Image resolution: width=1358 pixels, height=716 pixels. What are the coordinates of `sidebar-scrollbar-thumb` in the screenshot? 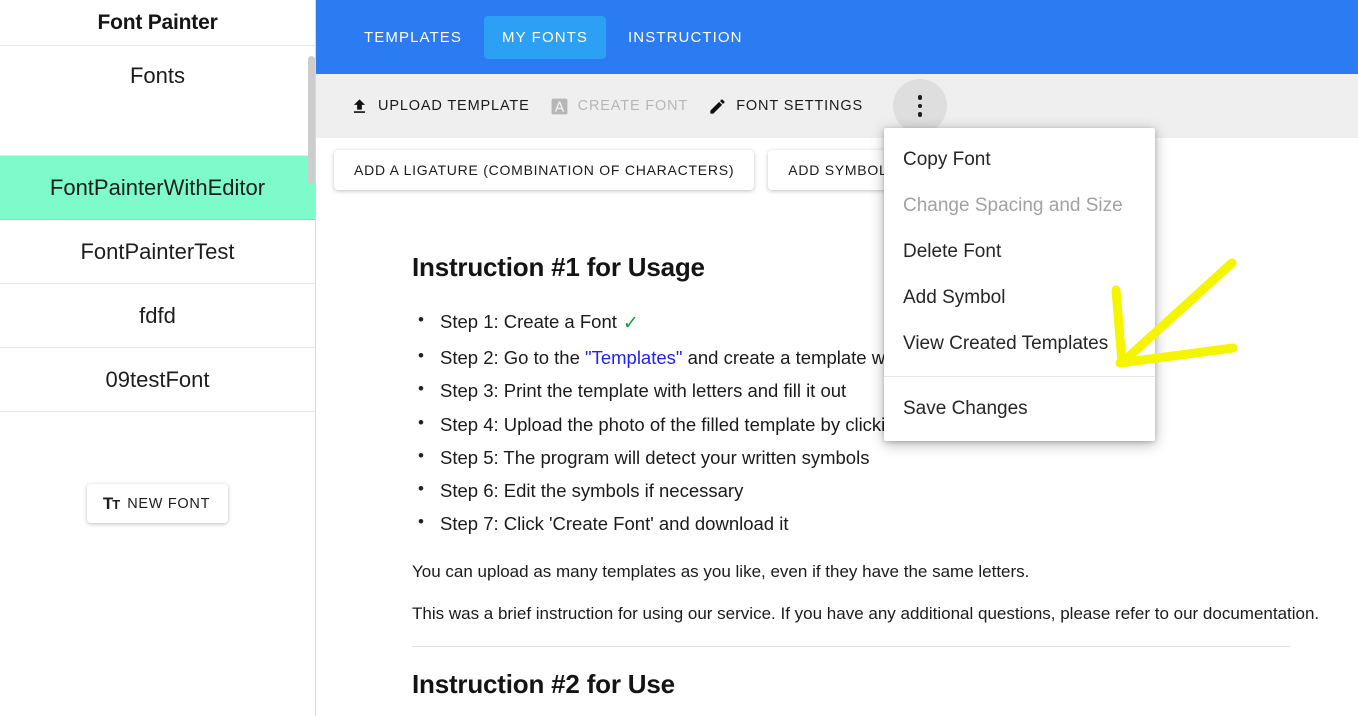 It's located at (311, 120).